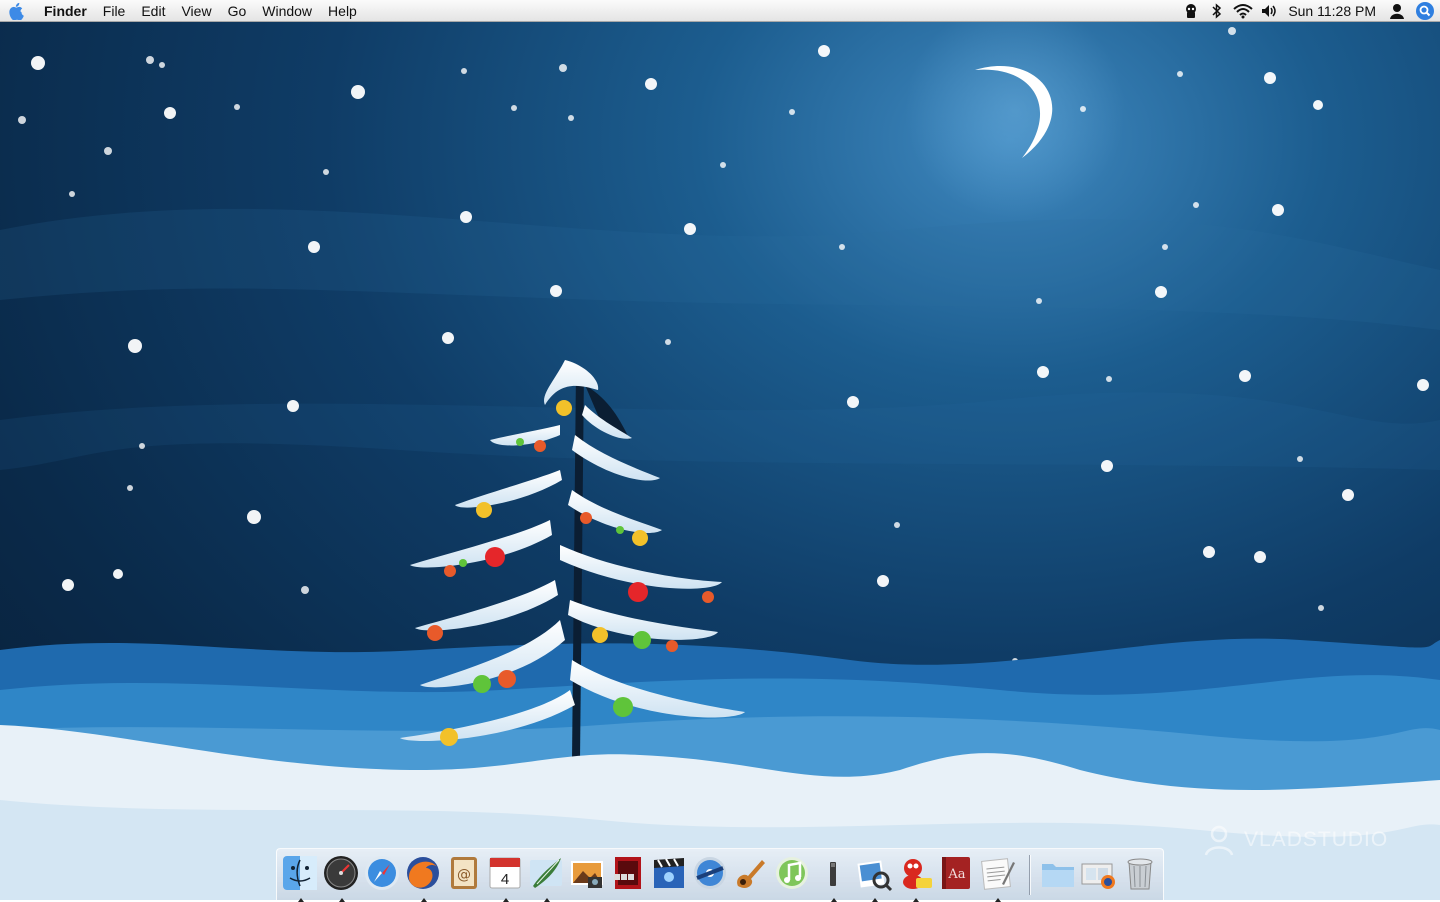 The image size is (1440, 902). What do you see at coordinates (1058, 873) in the screenshot?
I see `documents-folder-icon` at bounding box center [1058, 873].